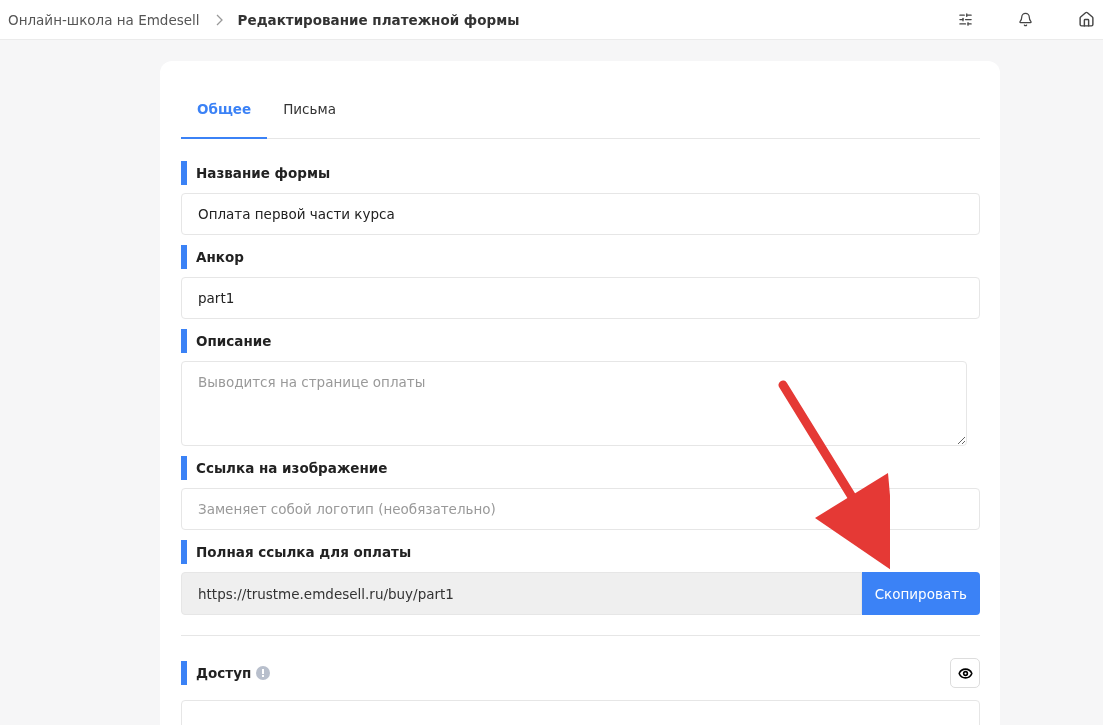 This screenshot has height=725, width=1103. I want to click on textarea-field: Выводится на странице оплаты, so click(574, 403).